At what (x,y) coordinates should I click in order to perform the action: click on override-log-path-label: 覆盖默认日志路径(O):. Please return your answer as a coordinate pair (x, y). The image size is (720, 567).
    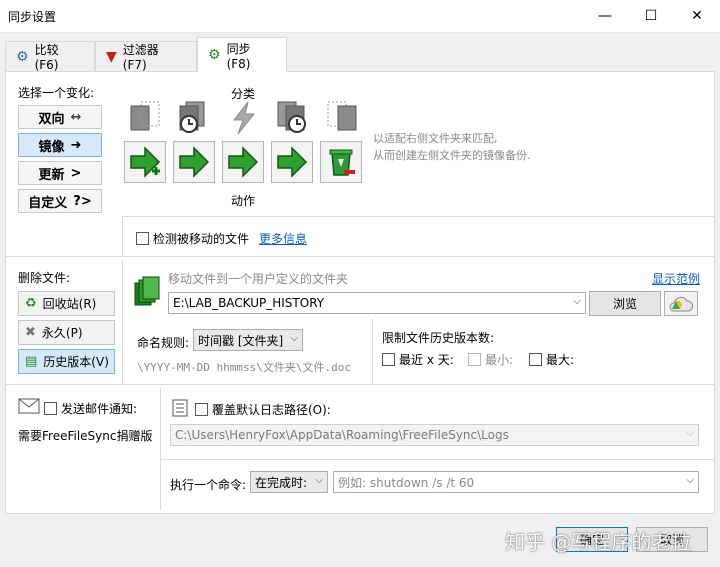
    Looking at the image, I should click on (271, 410).